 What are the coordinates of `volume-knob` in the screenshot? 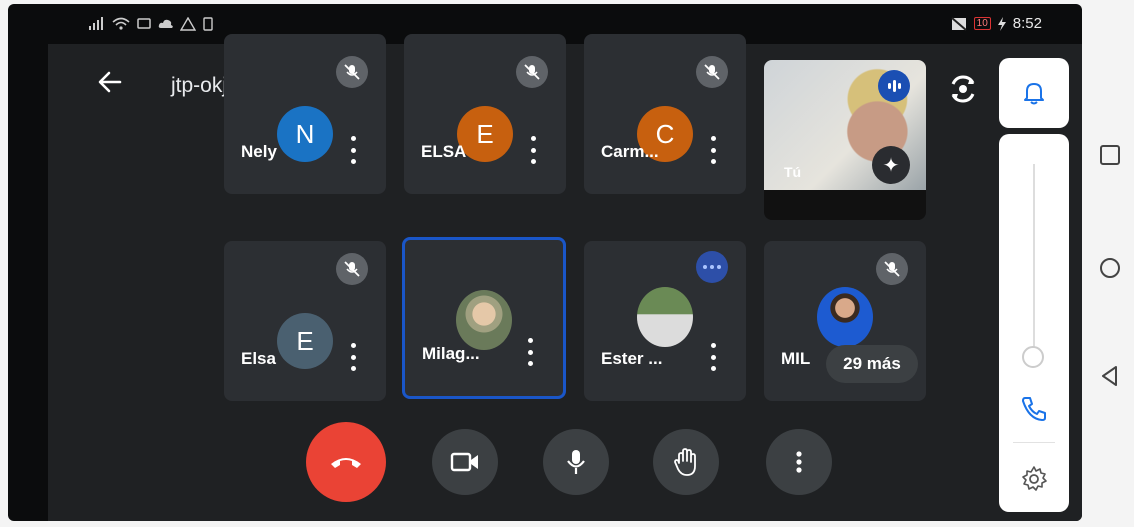 It's located at (1033, 357).